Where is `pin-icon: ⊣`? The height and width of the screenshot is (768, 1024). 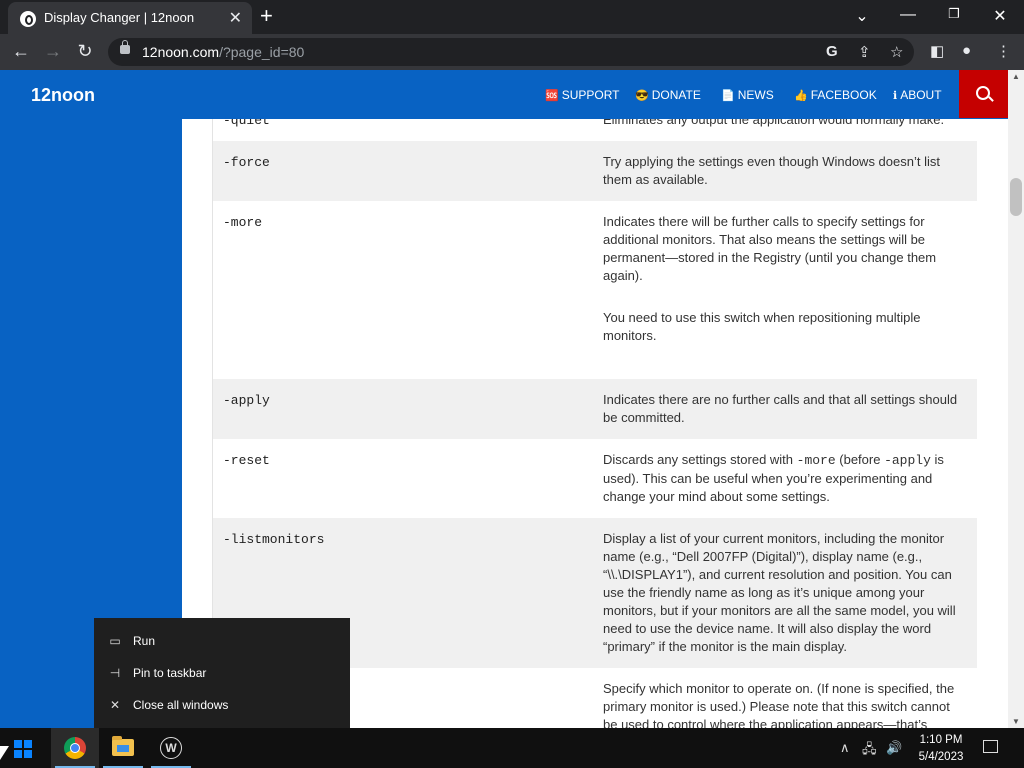
pin-icon: ⊣ is located at coordinates (115, 673).